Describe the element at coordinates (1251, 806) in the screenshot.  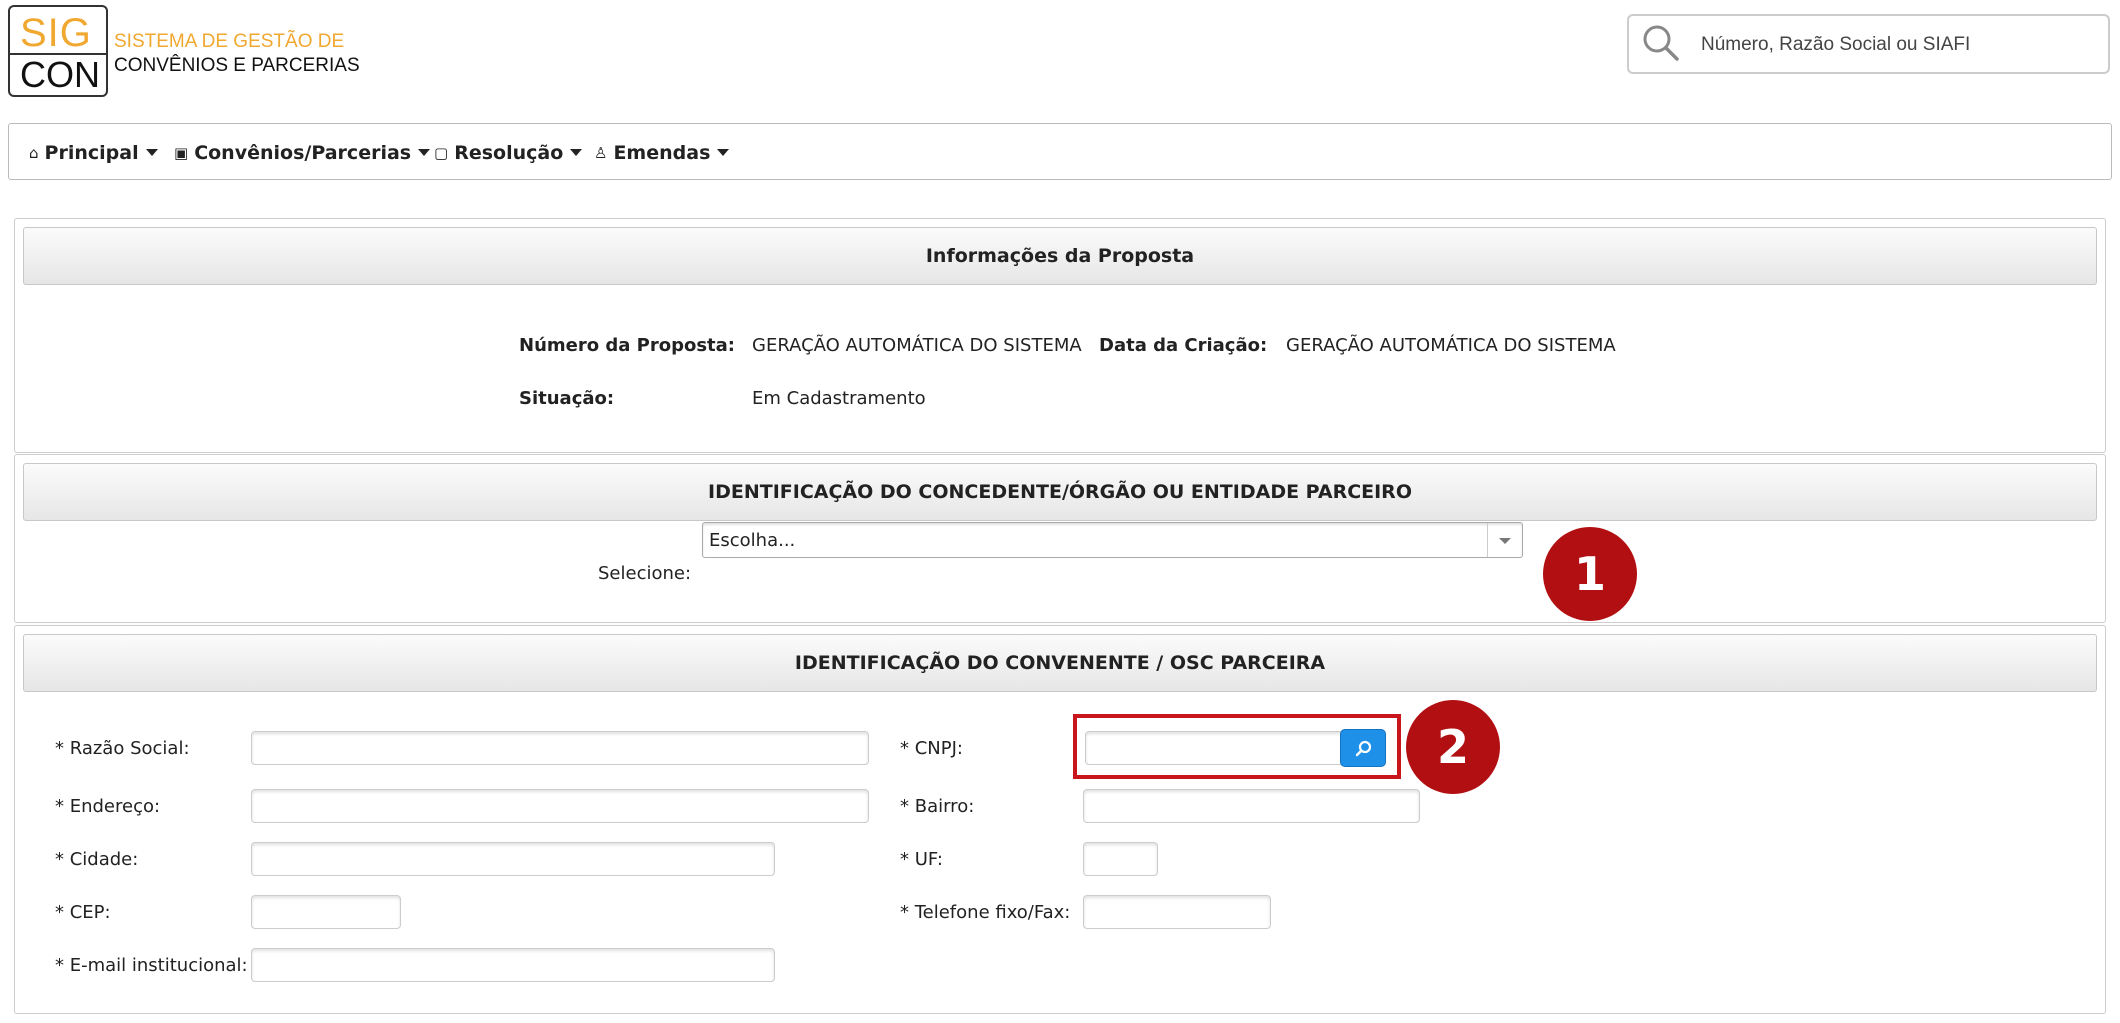
I see `bairro-input` at that location.